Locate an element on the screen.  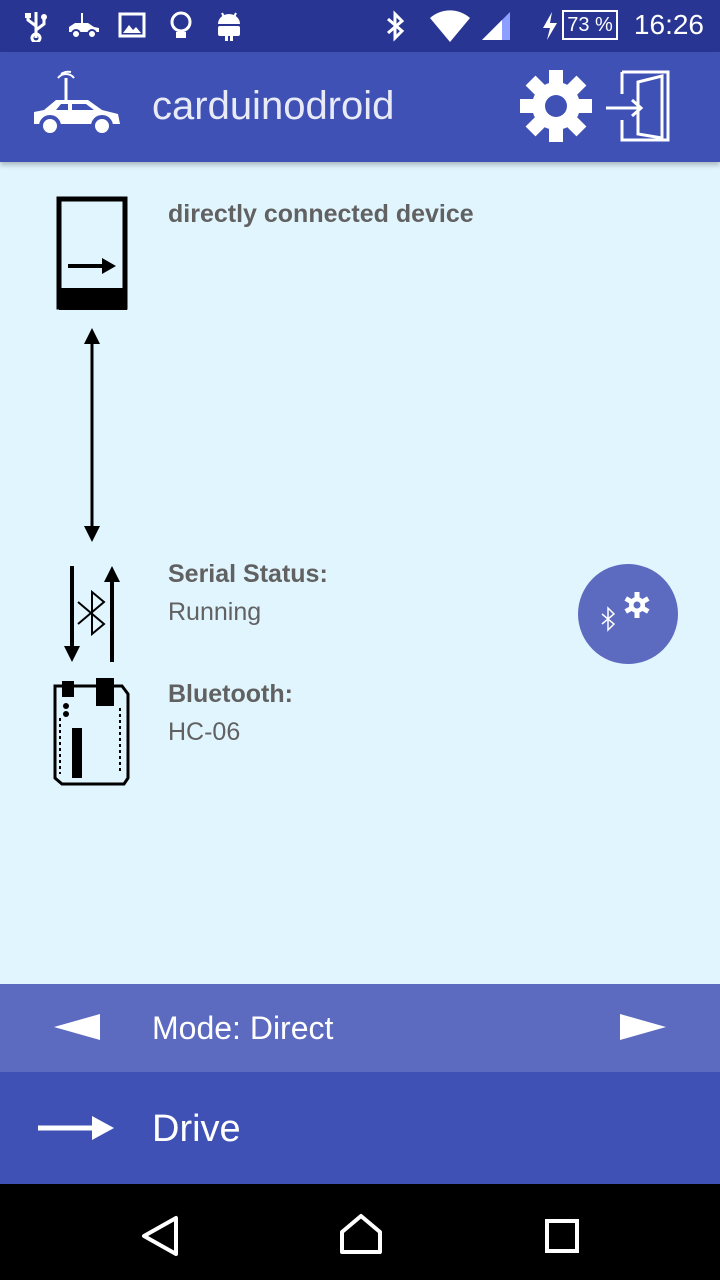
status-bar: 73 % 16:26 is located at coordinates (360, 26).